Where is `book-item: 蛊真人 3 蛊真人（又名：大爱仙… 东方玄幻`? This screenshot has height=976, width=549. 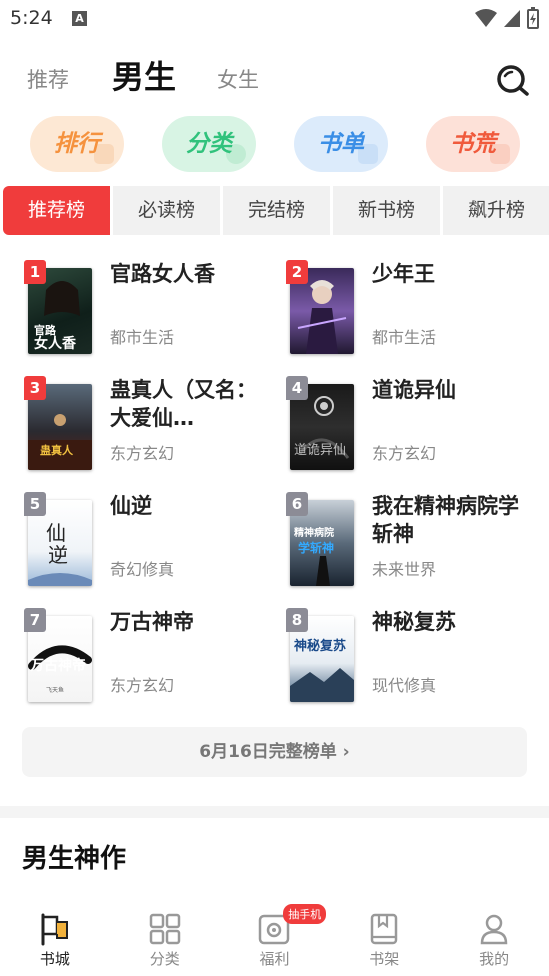 book-item: 蛊真人 3 蛊真人（又名：大爱仙… 东方玄幻 is located at coordinates (147, 424).